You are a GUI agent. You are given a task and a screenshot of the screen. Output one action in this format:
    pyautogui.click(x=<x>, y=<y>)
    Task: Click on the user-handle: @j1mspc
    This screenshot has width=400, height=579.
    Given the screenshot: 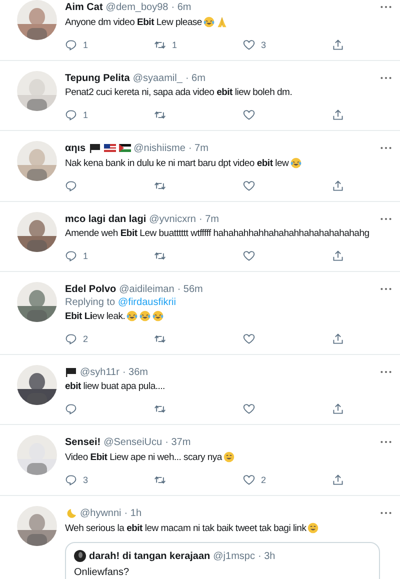 What is the action you would take?
    pyautogui.click(x=234, y=556)
    